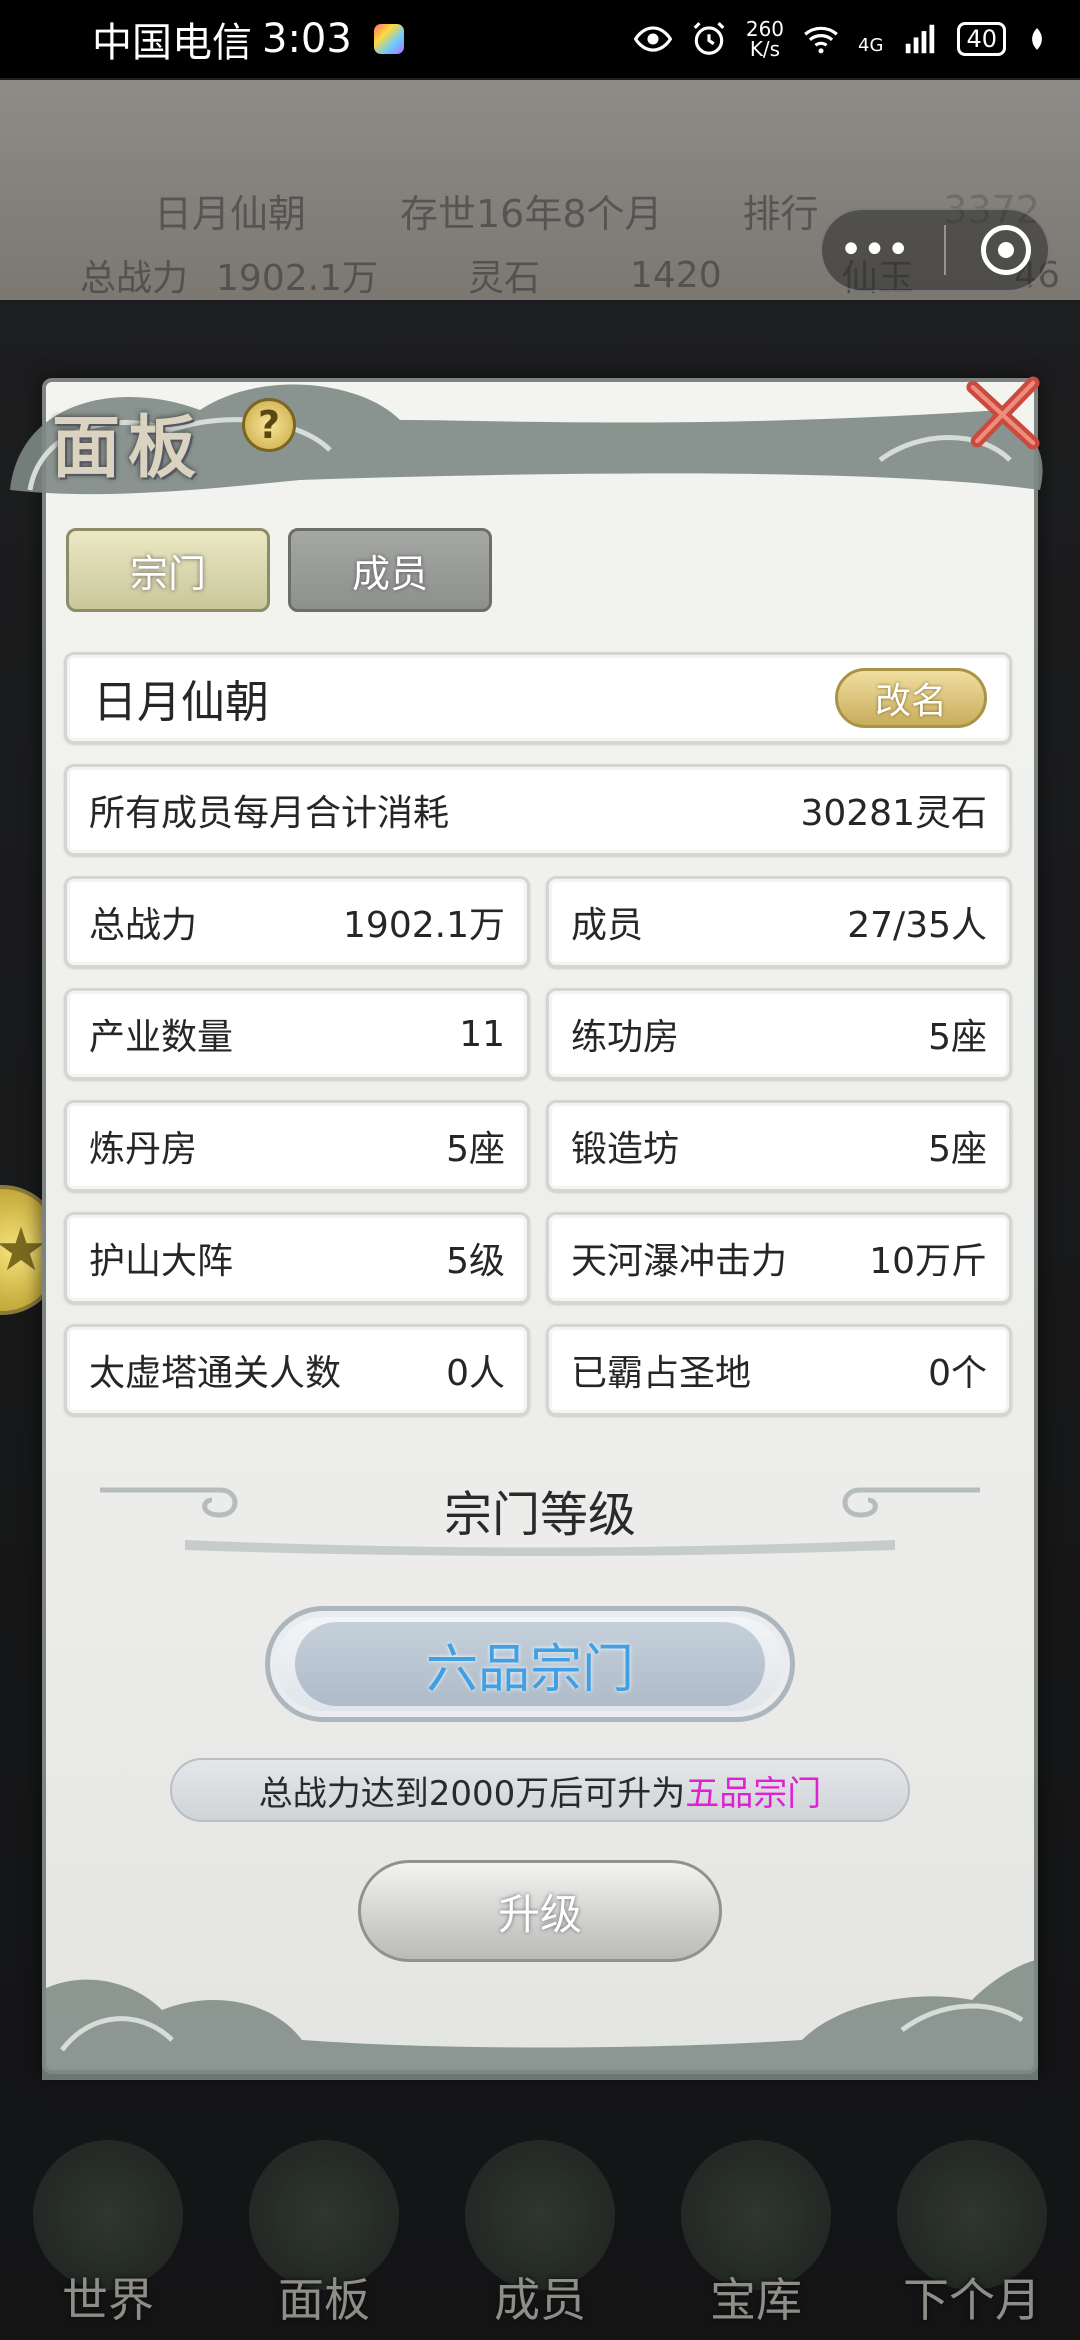  Describe the element at coordinates (143, 1149) in the screenshot. I see `stat-label: 炼丹房` at that location.